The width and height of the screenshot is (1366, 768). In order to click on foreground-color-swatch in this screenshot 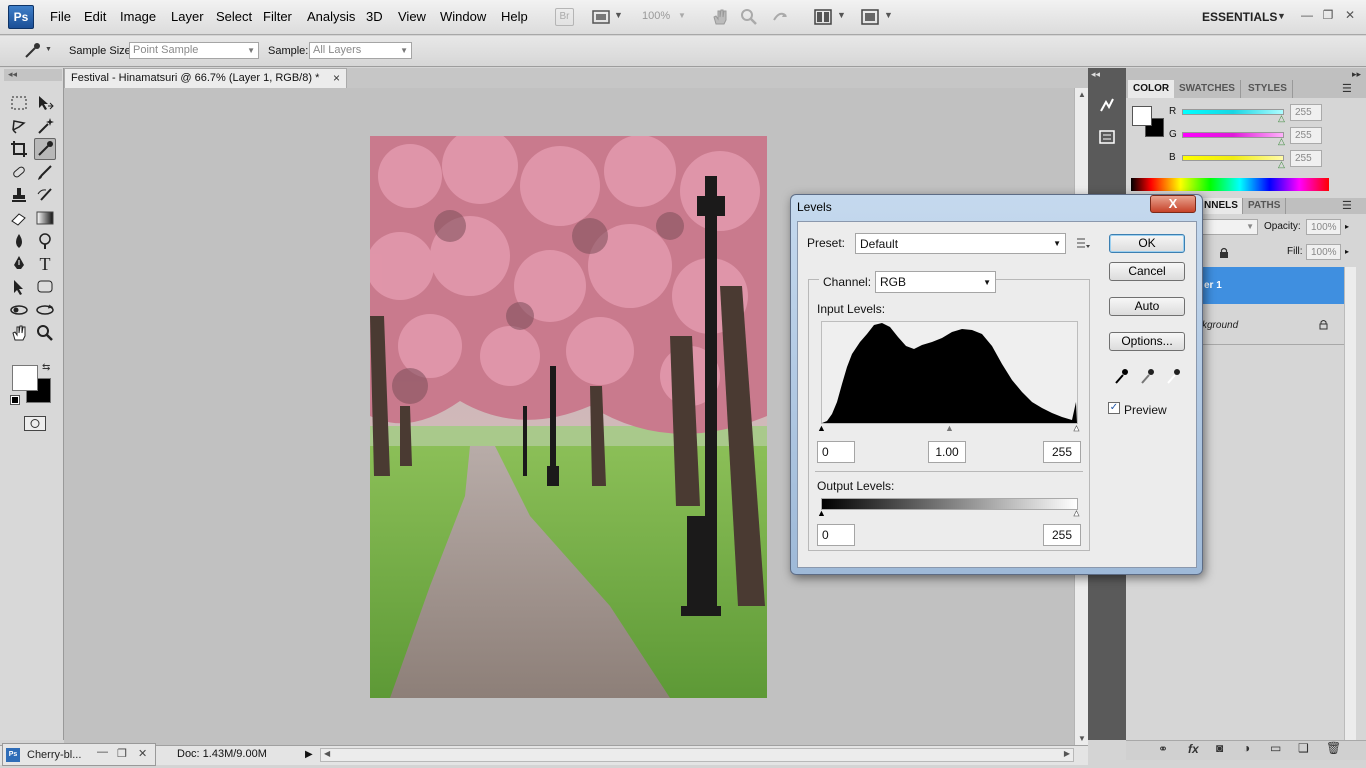, I will do `click(1142, 116)`.